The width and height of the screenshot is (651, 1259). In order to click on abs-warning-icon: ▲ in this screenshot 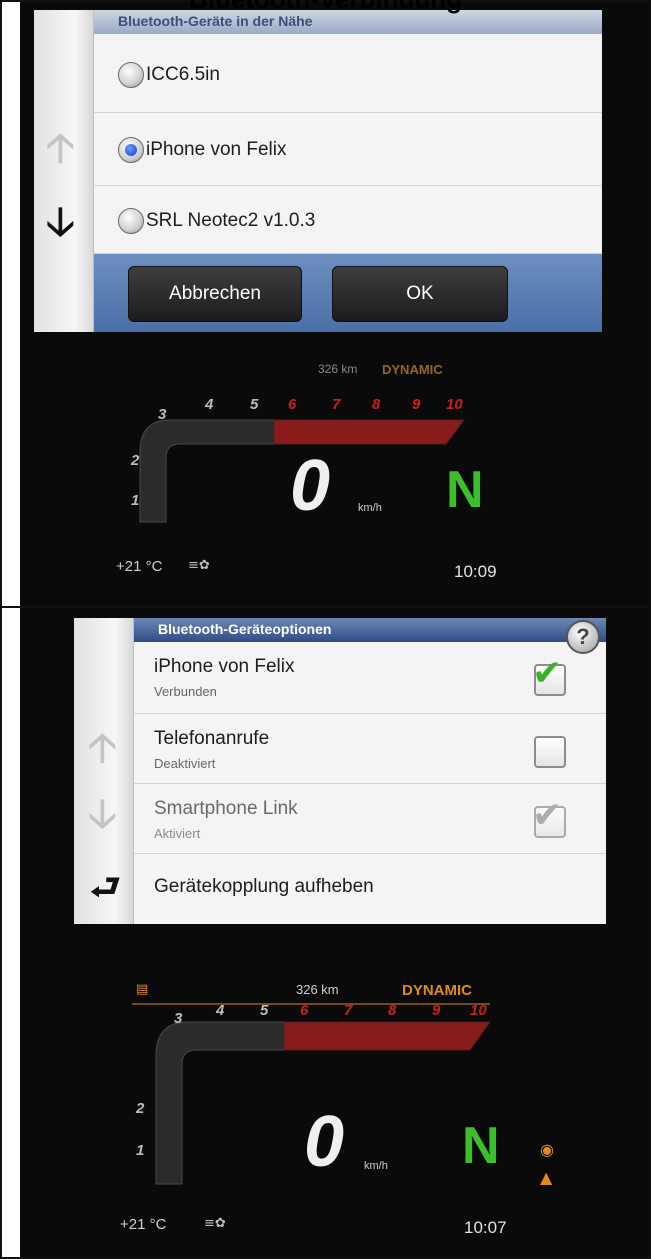, I will do `click(546, 1177)`.